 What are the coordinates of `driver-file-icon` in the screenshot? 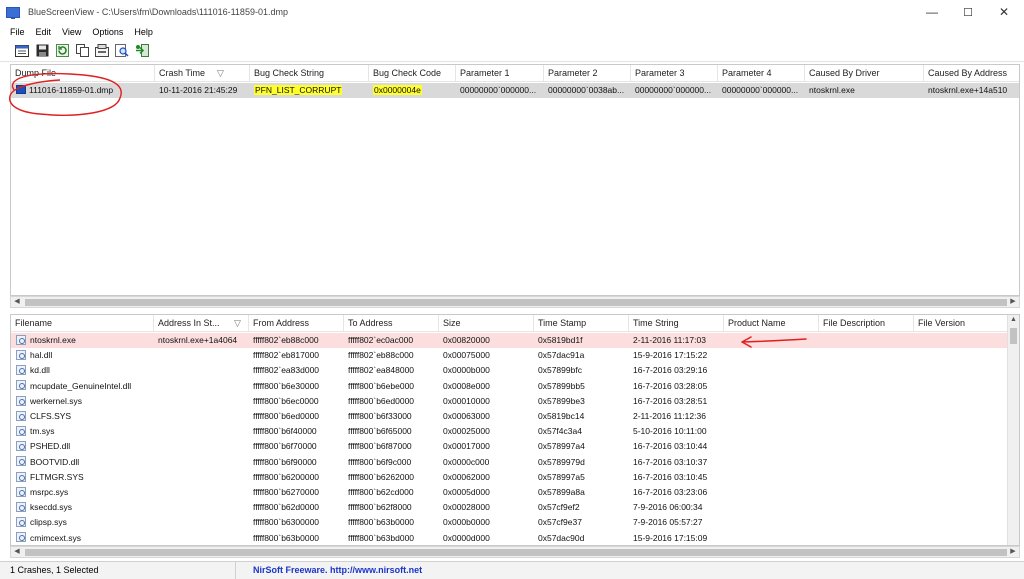 It's located at (21, 476).